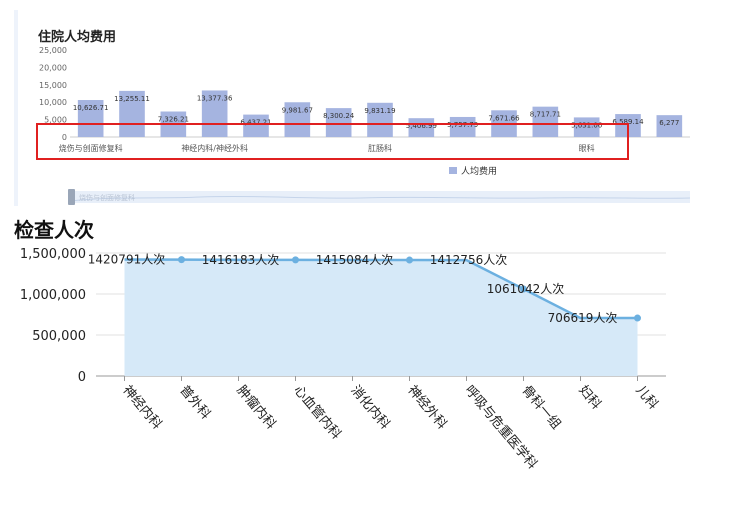 The width and height of the screenshot is (736, 514). I want to click on data-zoom-track, so click(380, 197).